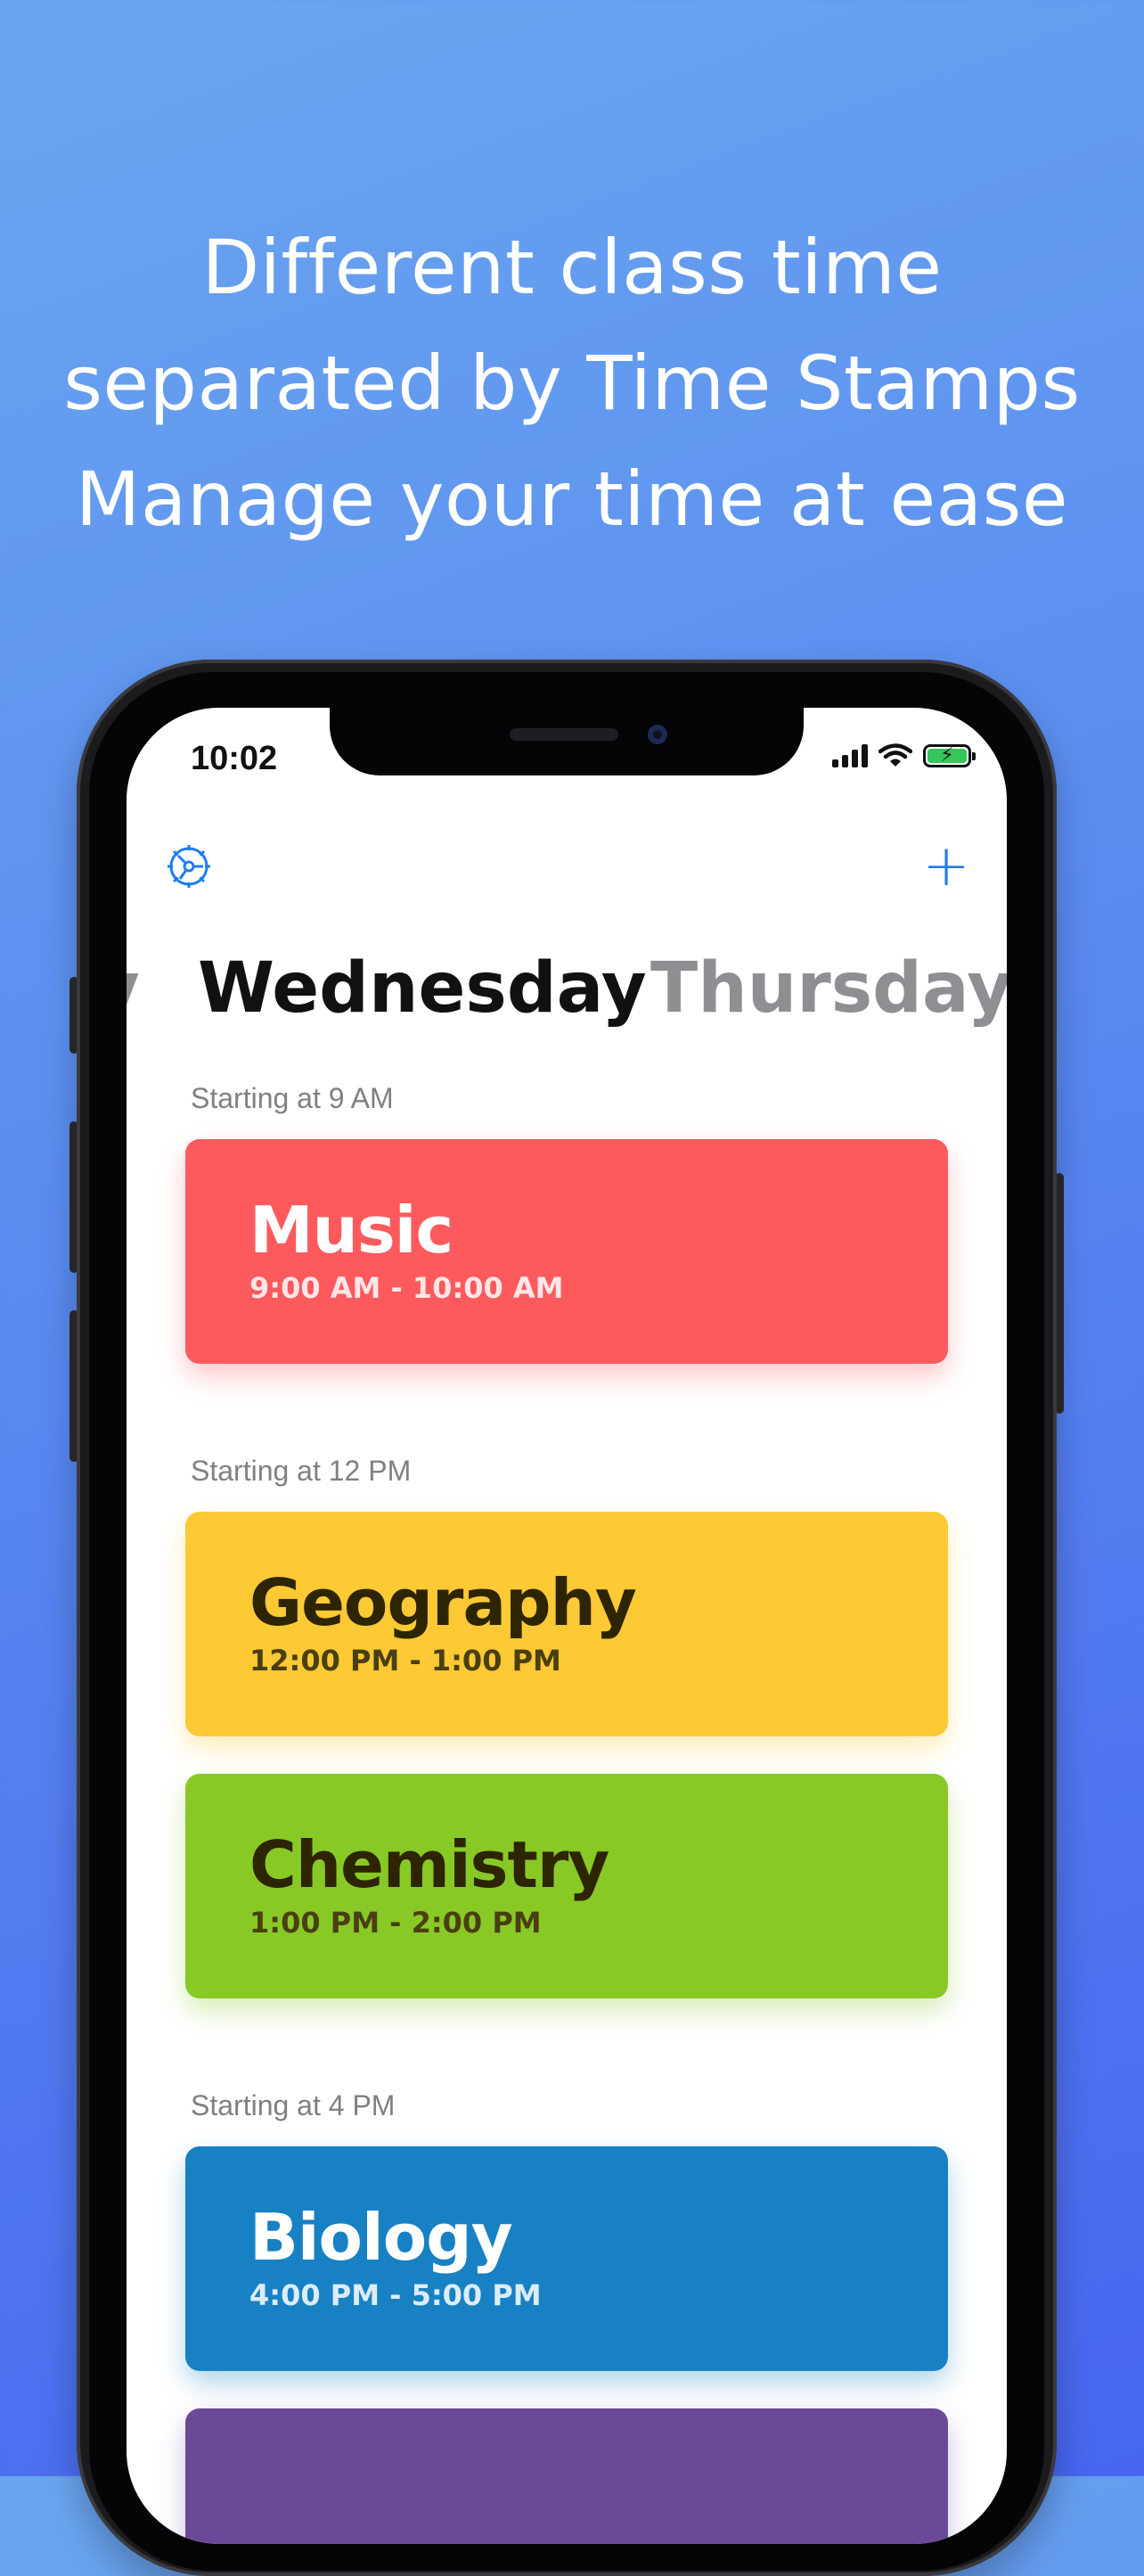  What do you see at coordinates (895, 755) in the screenshot?
I see `wifi-icon` at bounding box center [895, 755].